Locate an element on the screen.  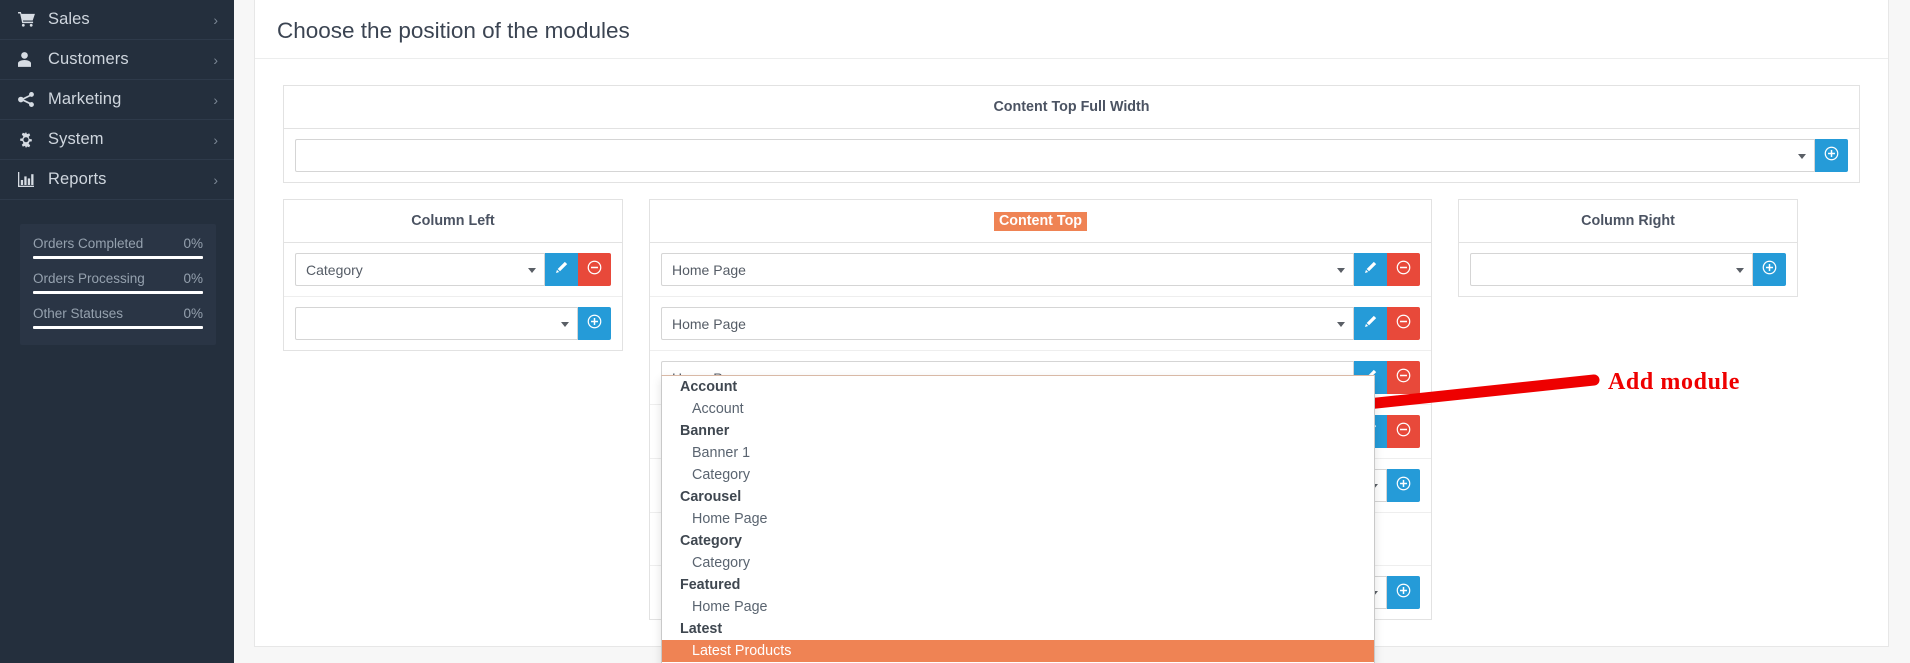
panel-heading-label: Content Top is located at coordinates (1040, 221).